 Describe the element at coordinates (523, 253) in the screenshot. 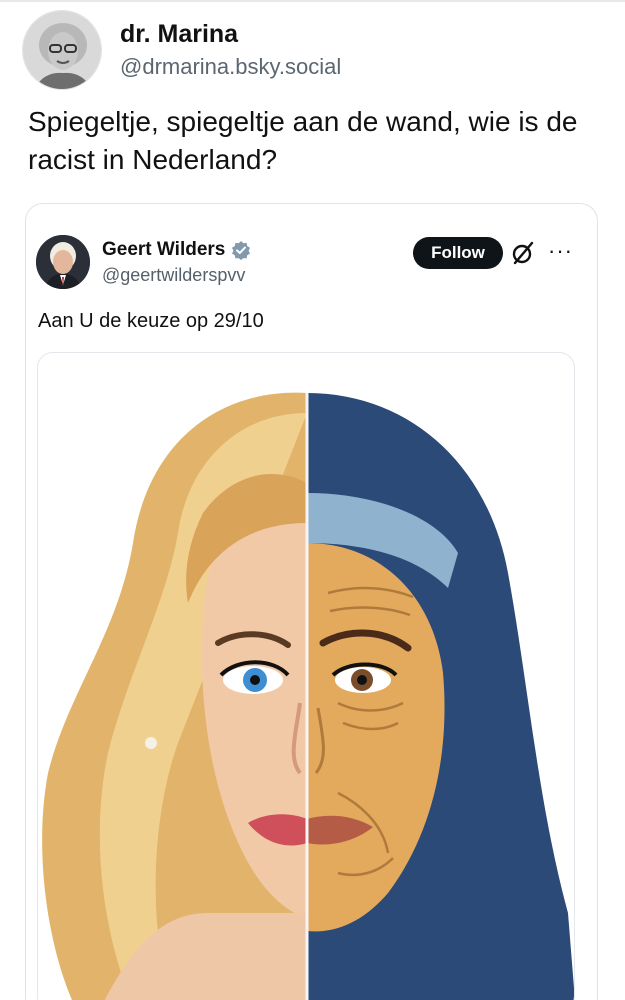

I see `grok-icon` at that location.